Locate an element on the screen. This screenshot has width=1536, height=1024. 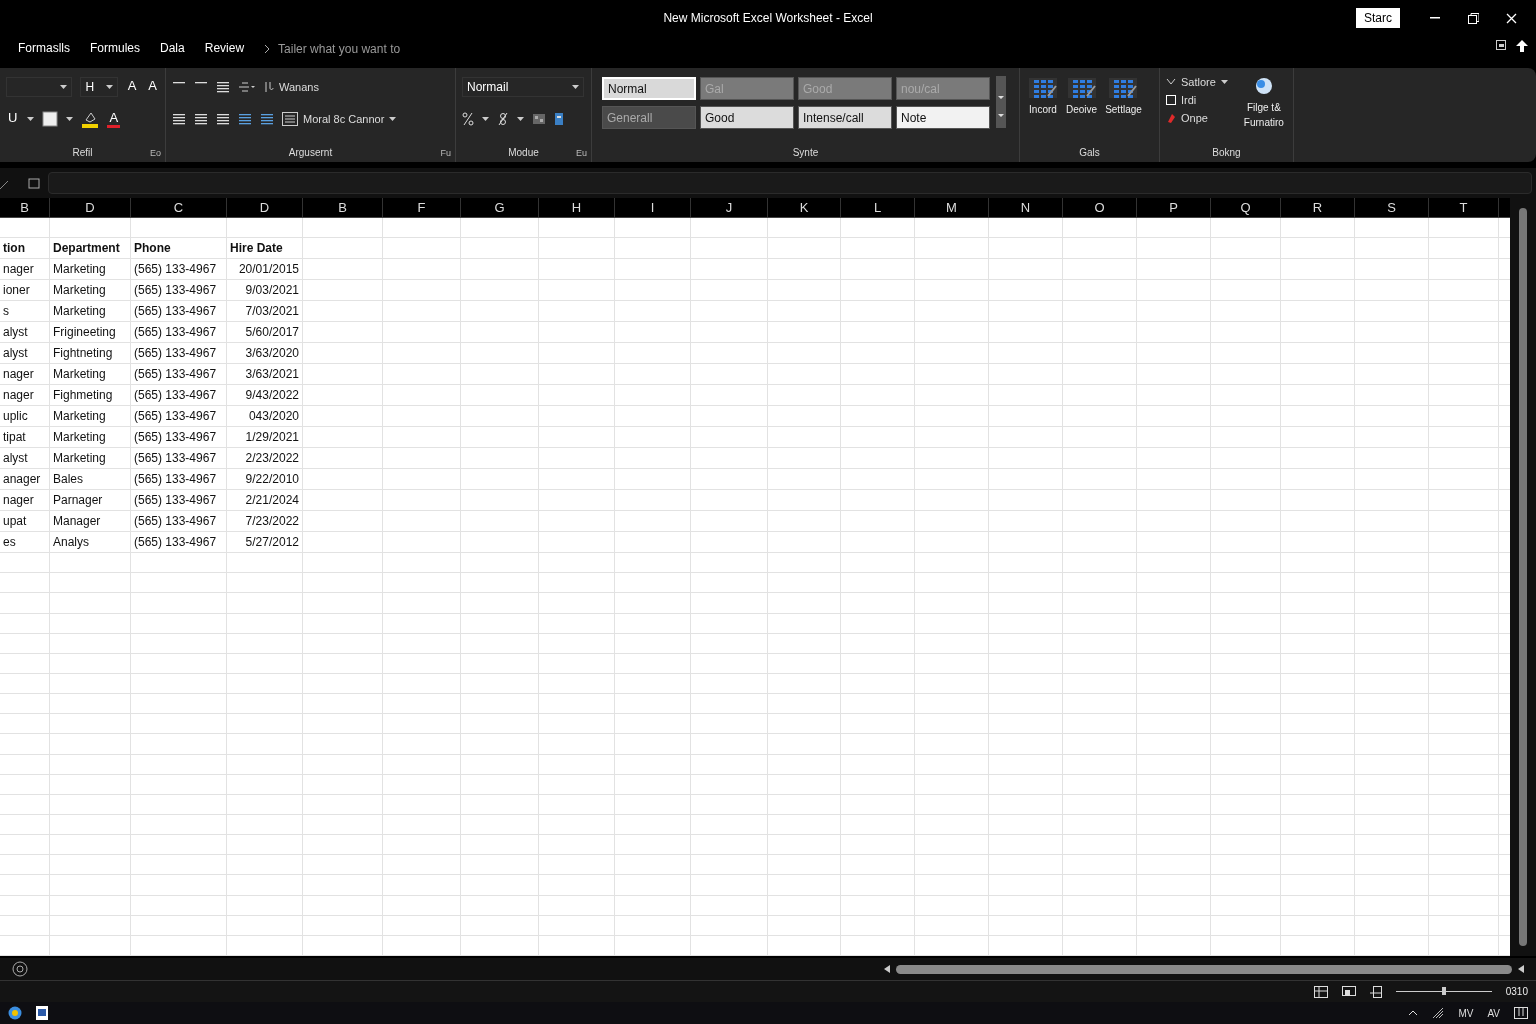
increase-indent-icon is located at coordinates (267, 119).